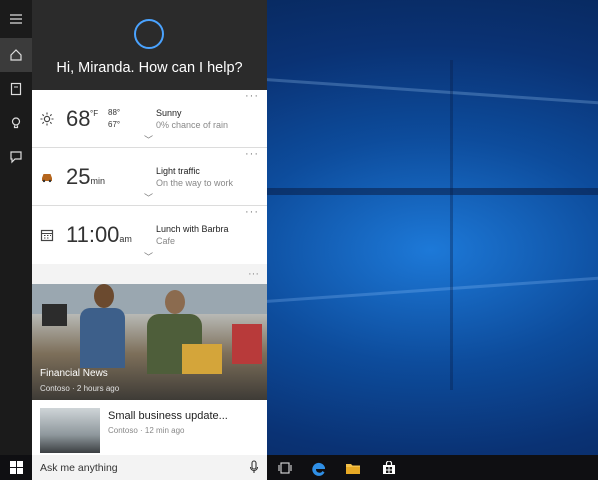  What do you see at coordinates (146, 430) in the screenshot?
I see `article-meta: Contoso · 12 min ago` at bounding box center [146, 430].